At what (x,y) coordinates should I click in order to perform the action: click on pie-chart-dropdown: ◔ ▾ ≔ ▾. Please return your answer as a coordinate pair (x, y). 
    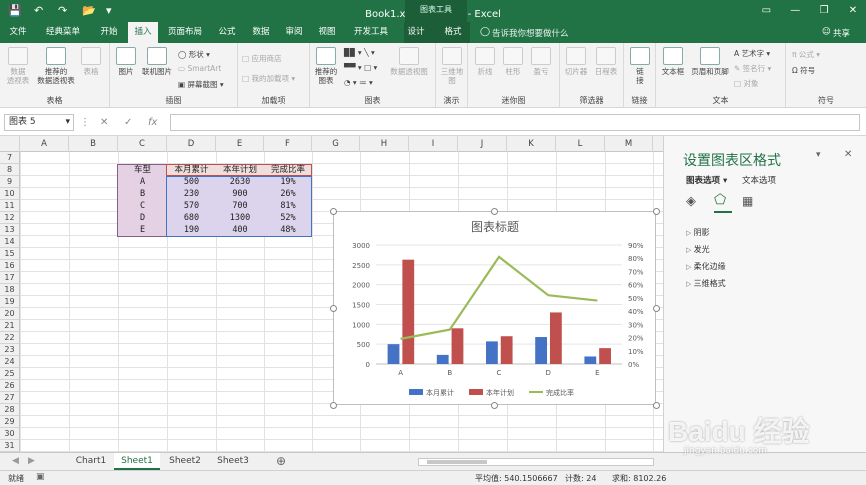
    Looking at the image, I should click on (358, 82).